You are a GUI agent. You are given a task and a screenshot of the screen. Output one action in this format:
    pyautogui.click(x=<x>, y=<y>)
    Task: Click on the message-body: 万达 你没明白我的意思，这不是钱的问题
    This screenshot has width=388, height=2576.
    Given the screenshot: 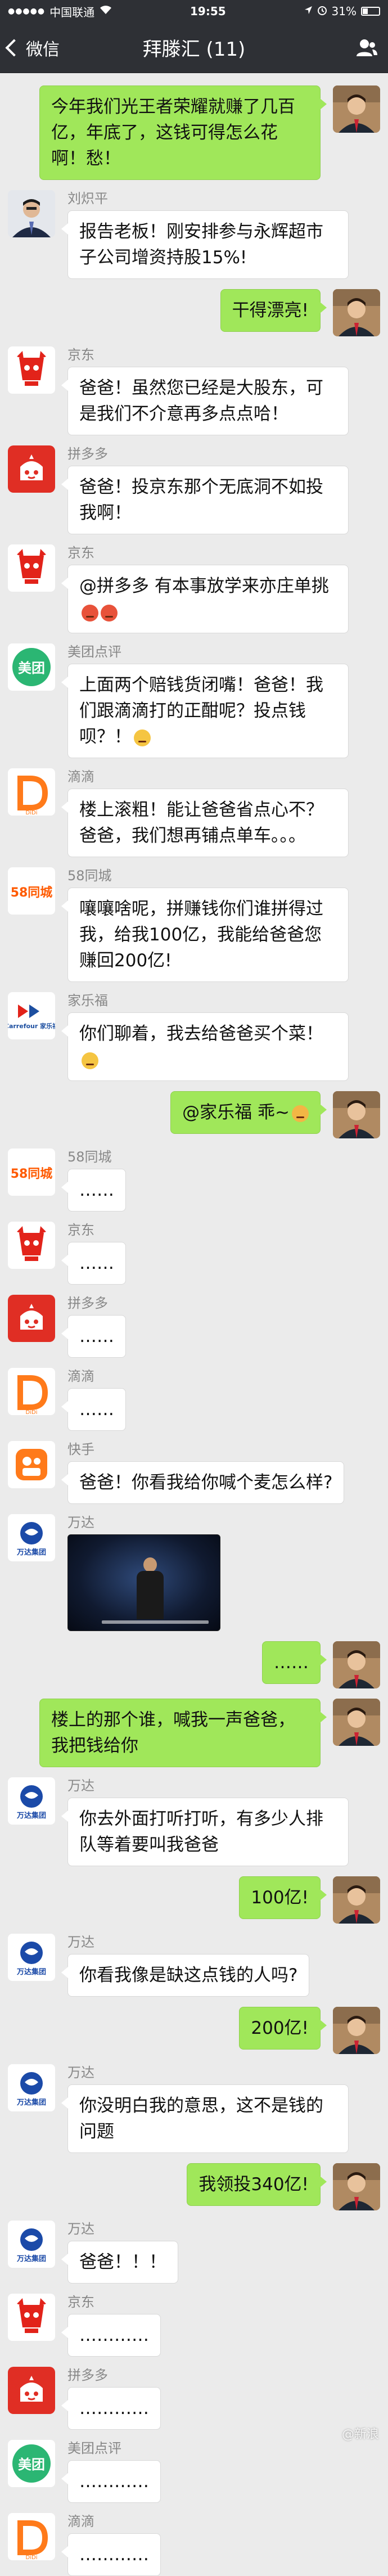 What is the action you would take?
    pyautogui.click(x=205, y=2108)
    